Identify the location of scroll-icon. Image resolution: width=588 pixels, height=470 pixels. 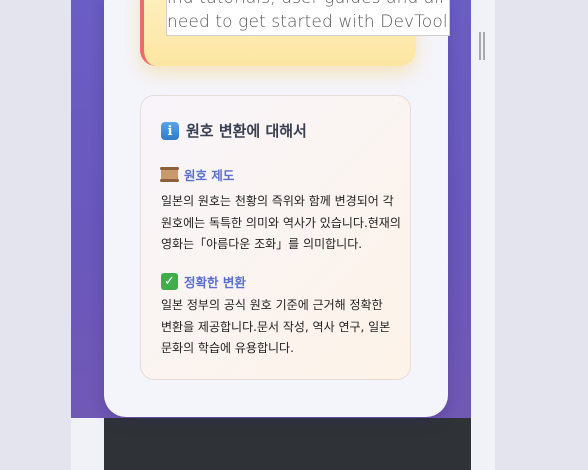
(169, 174).